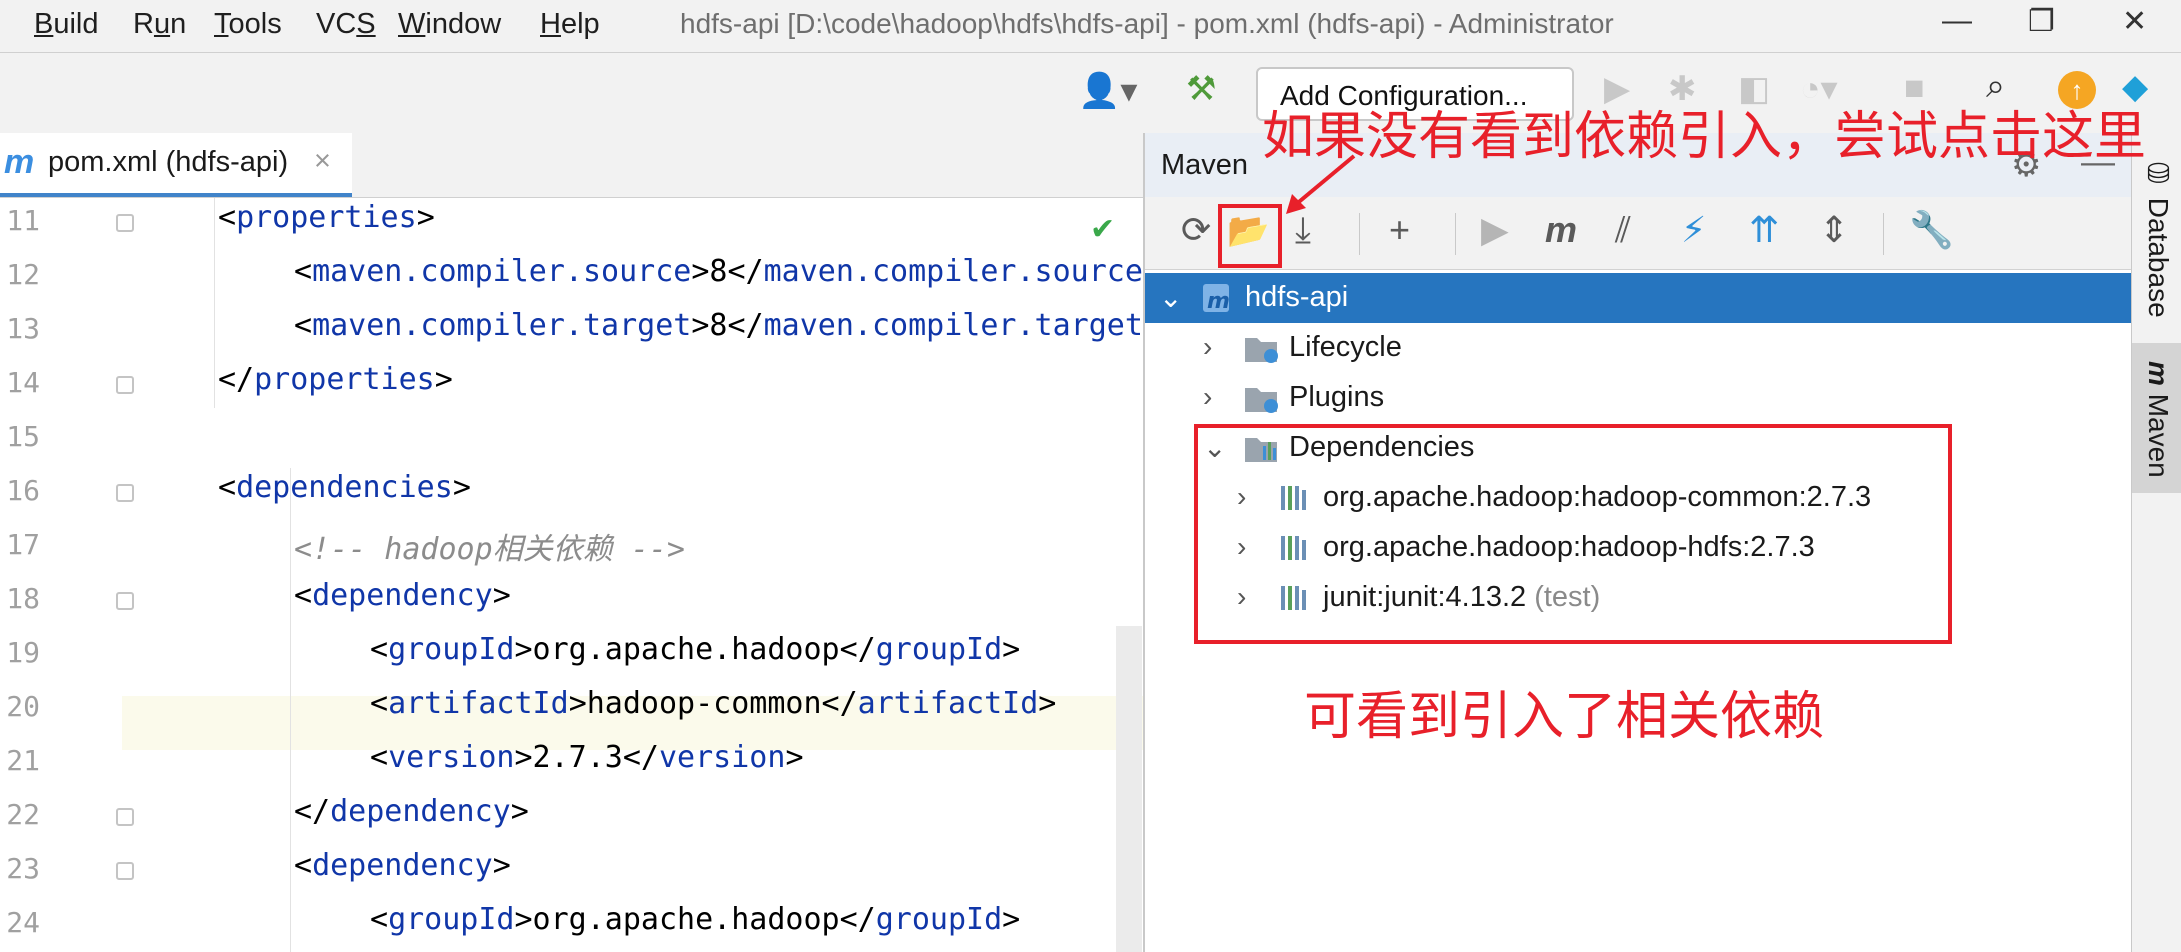 This screenshot has width=2181, height=952. I want to click on annotation-bottom-text: 可看到引入了相关依赖, so click(1564, 717).